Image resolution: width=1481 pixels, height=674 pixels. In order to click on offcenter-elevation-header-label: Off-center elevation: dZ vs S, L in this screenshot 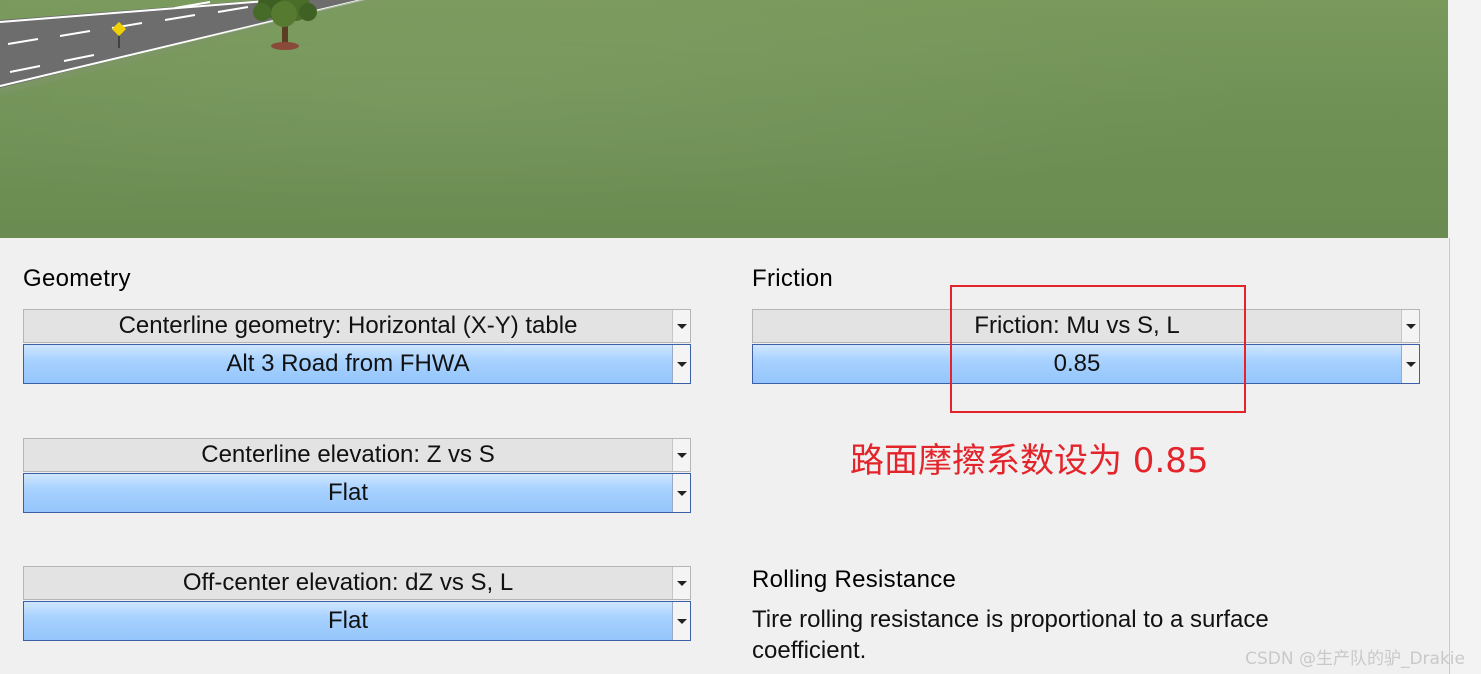, I will do `click(348, 582)`.